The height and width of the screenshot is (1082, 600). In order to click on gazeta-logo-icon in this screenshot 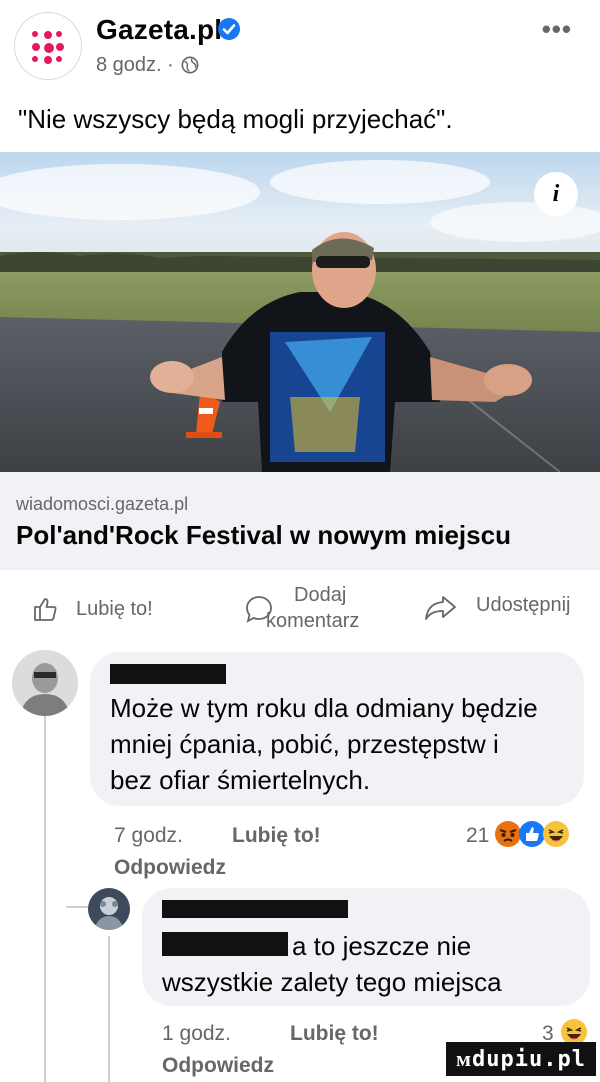, I will do `click(49, 48)`.